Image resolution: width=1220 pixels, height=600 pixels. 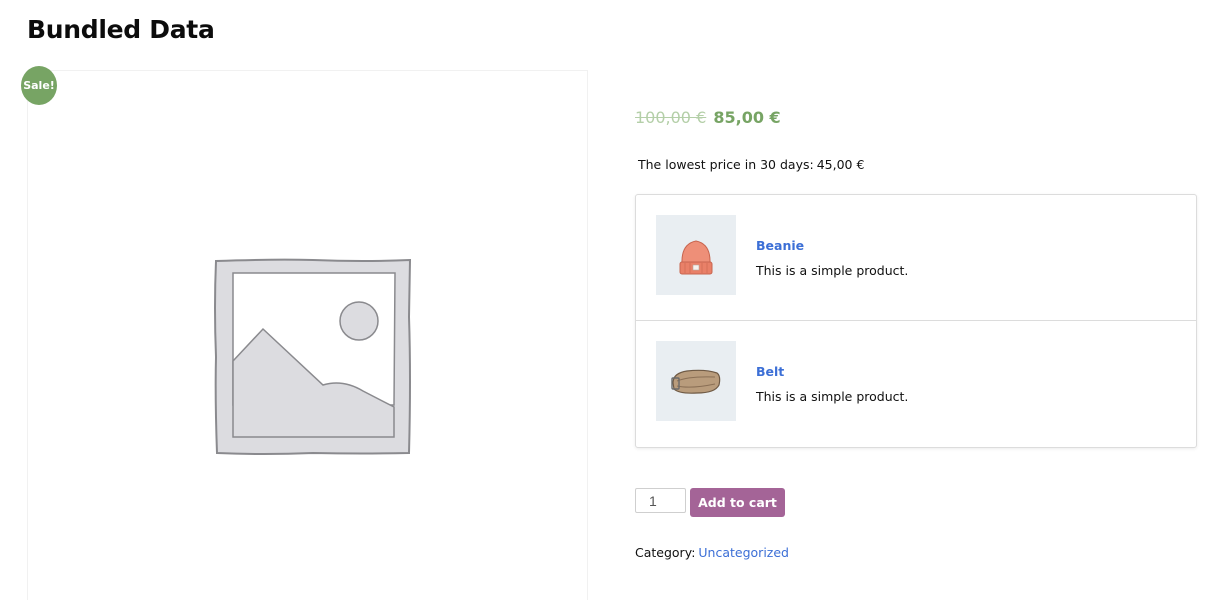 What do you see at coordinates (747, 117) in the screenshot?
I see `sale-price: 85,00 €` at bounding box center [747, 117].